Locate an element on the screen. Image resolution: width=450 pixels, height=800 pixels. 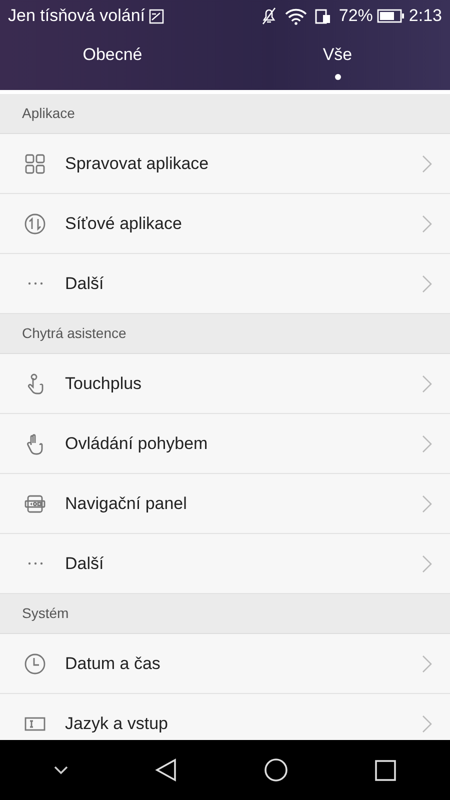
section-header: Aplikace is located at coordinates (48, 113).